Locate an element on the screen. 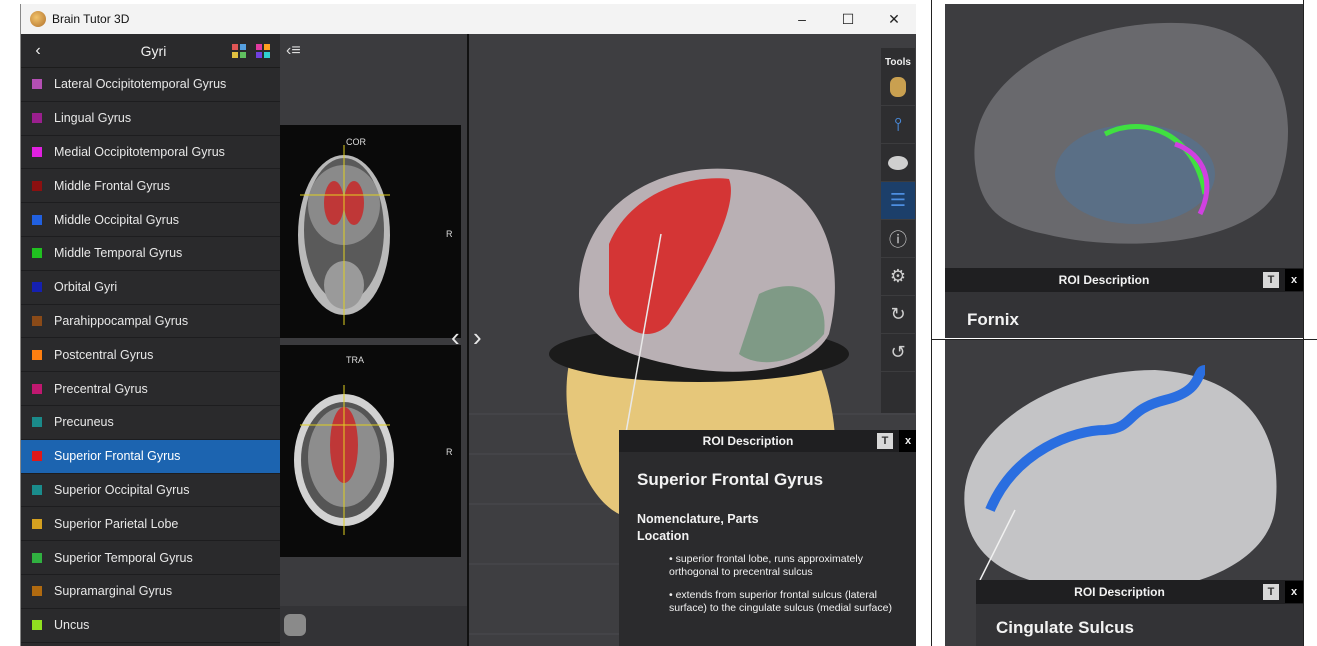  sidebar-item-label: Superior Occipital Gyrus is located at coordinates (122, 489).